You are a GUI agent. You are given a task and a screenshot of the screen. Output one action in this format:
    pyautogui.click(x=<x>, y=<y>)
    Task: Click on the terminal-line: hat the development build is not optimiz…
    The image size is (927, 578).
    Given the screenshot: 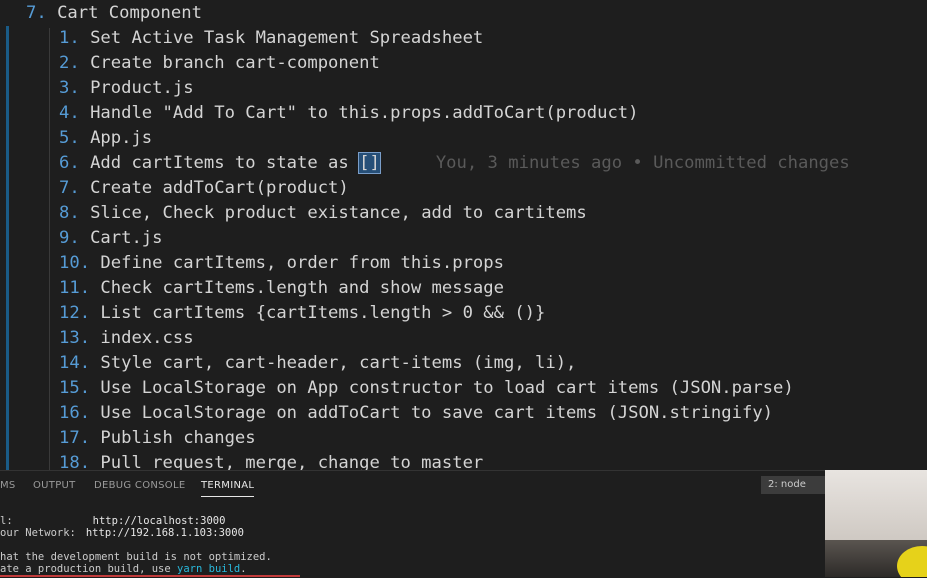 What is the action you would take?
    pyautogui.click(x=136, y=557)
    